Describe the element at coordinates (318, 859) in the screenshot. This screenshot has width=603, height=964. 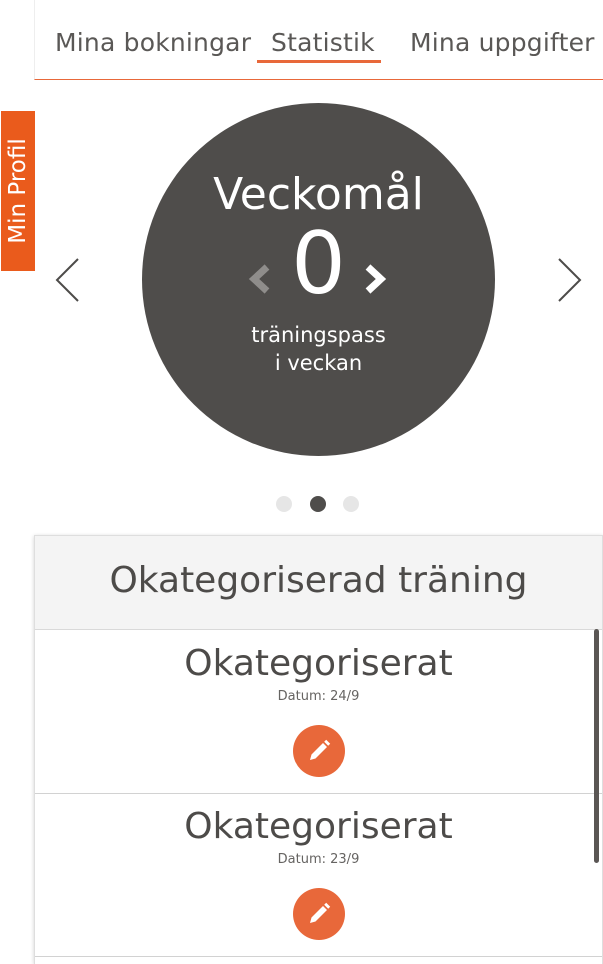
I see `item-date: Datum: 23/9` at that location.